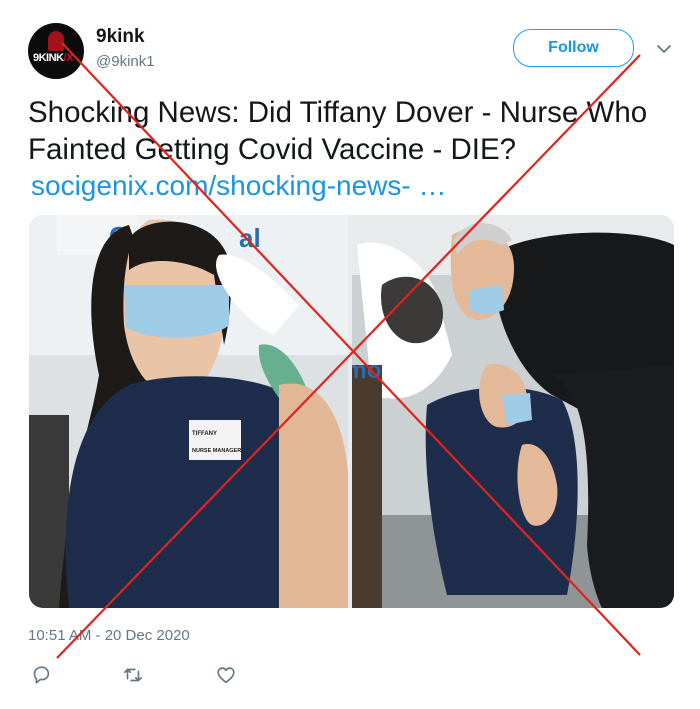  I want to click on retweet-icon-glyph, so click(133, 675).